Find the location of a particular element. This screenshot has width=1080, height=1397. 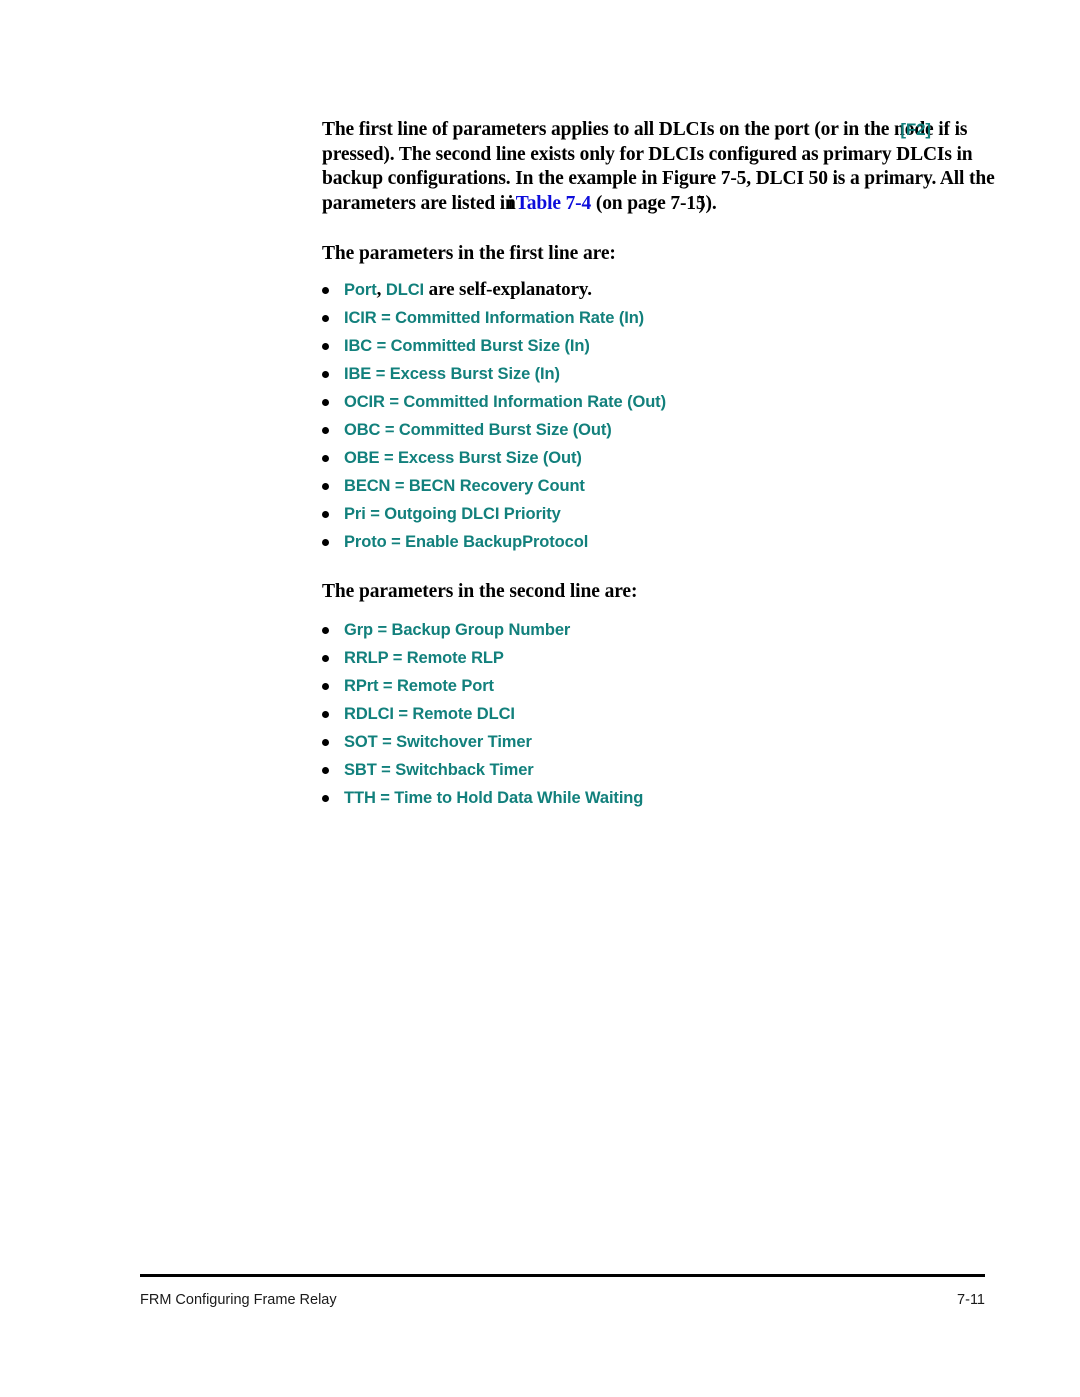

list-item: OCIR = Committed Information Rate (Out) is located at coordinates (668, 402).